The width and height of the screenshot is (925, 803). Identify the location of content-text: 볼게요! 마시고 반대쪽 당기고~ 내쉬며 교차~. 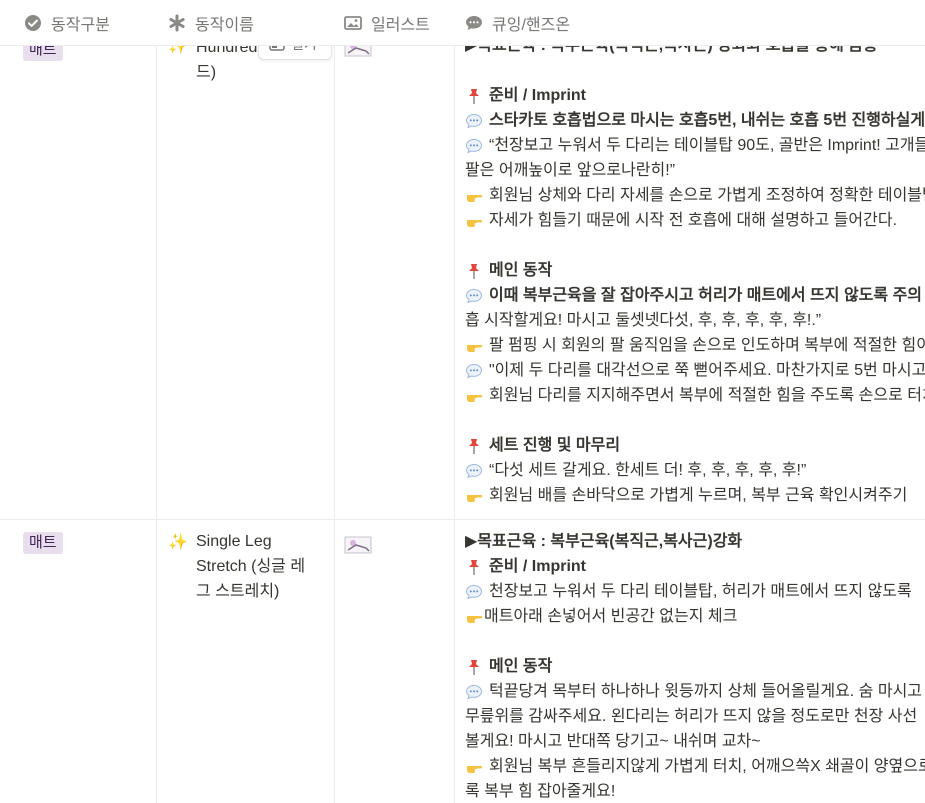
(613, 741).